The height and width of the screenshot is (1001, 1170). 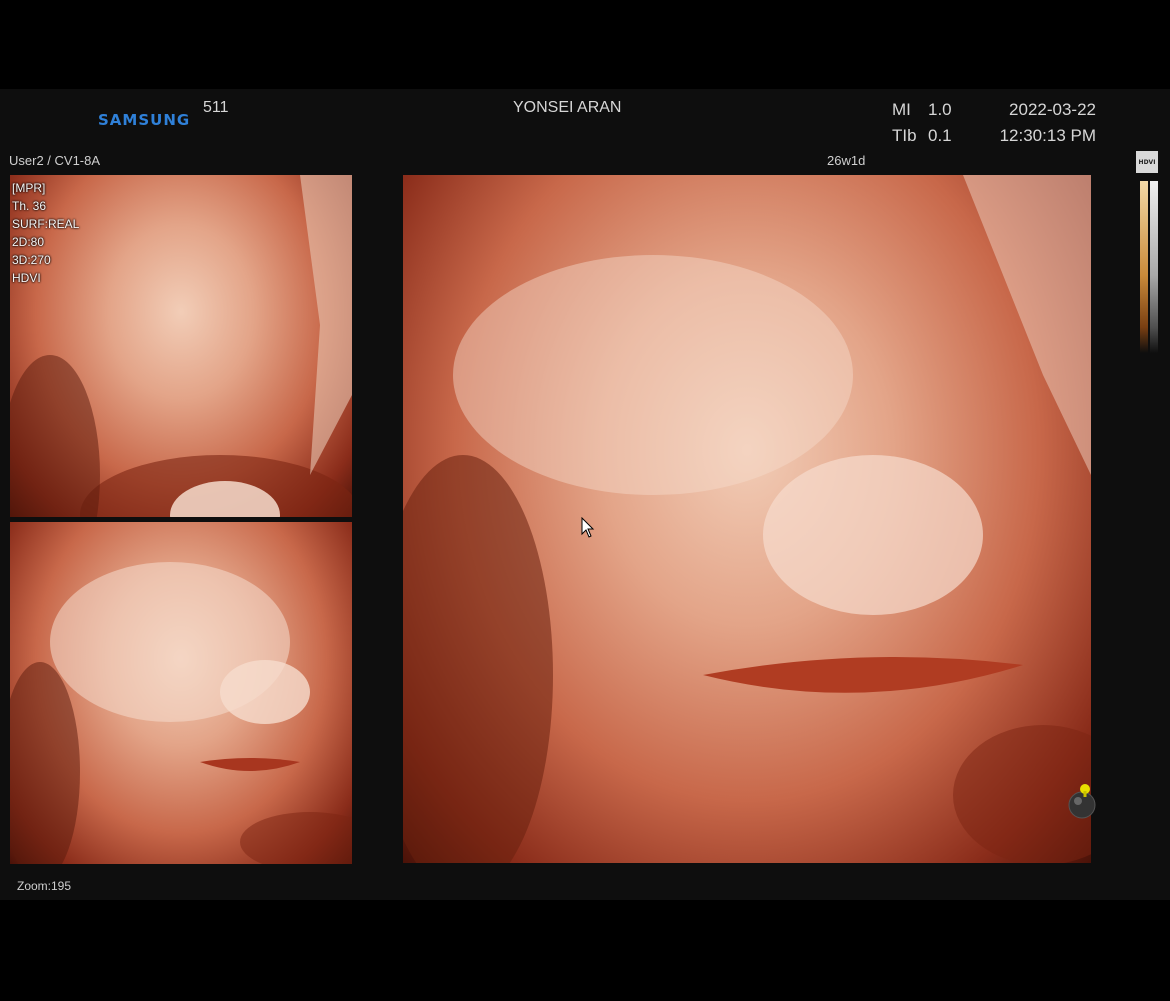 What do you see at coordinates (940, 109) in the screenshot?
I see `mi-value: 1.0` at bounding box center [940, 109].